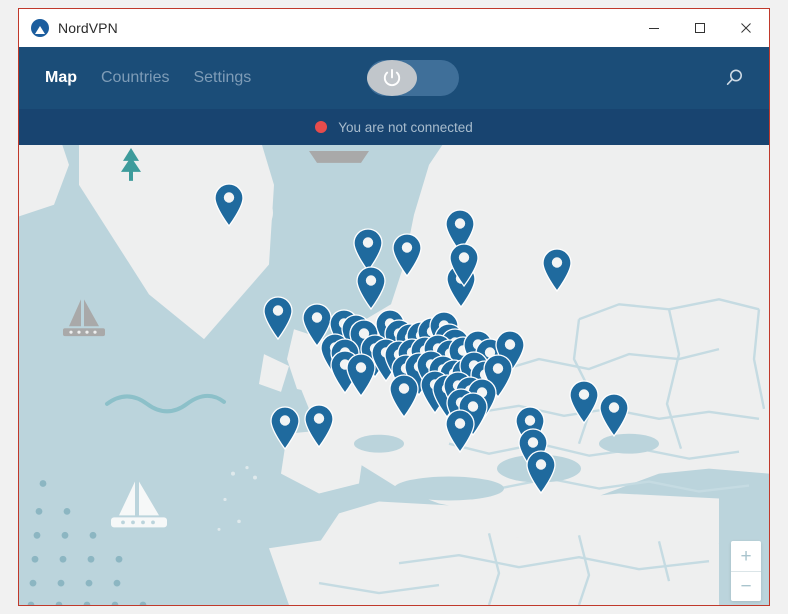 The width and height of the screenshot is (788, 614). What do you see at coordinates (394, 28) in the screenshot?
I see `title-bar: NordVPN` at bounding box center [394, 28].